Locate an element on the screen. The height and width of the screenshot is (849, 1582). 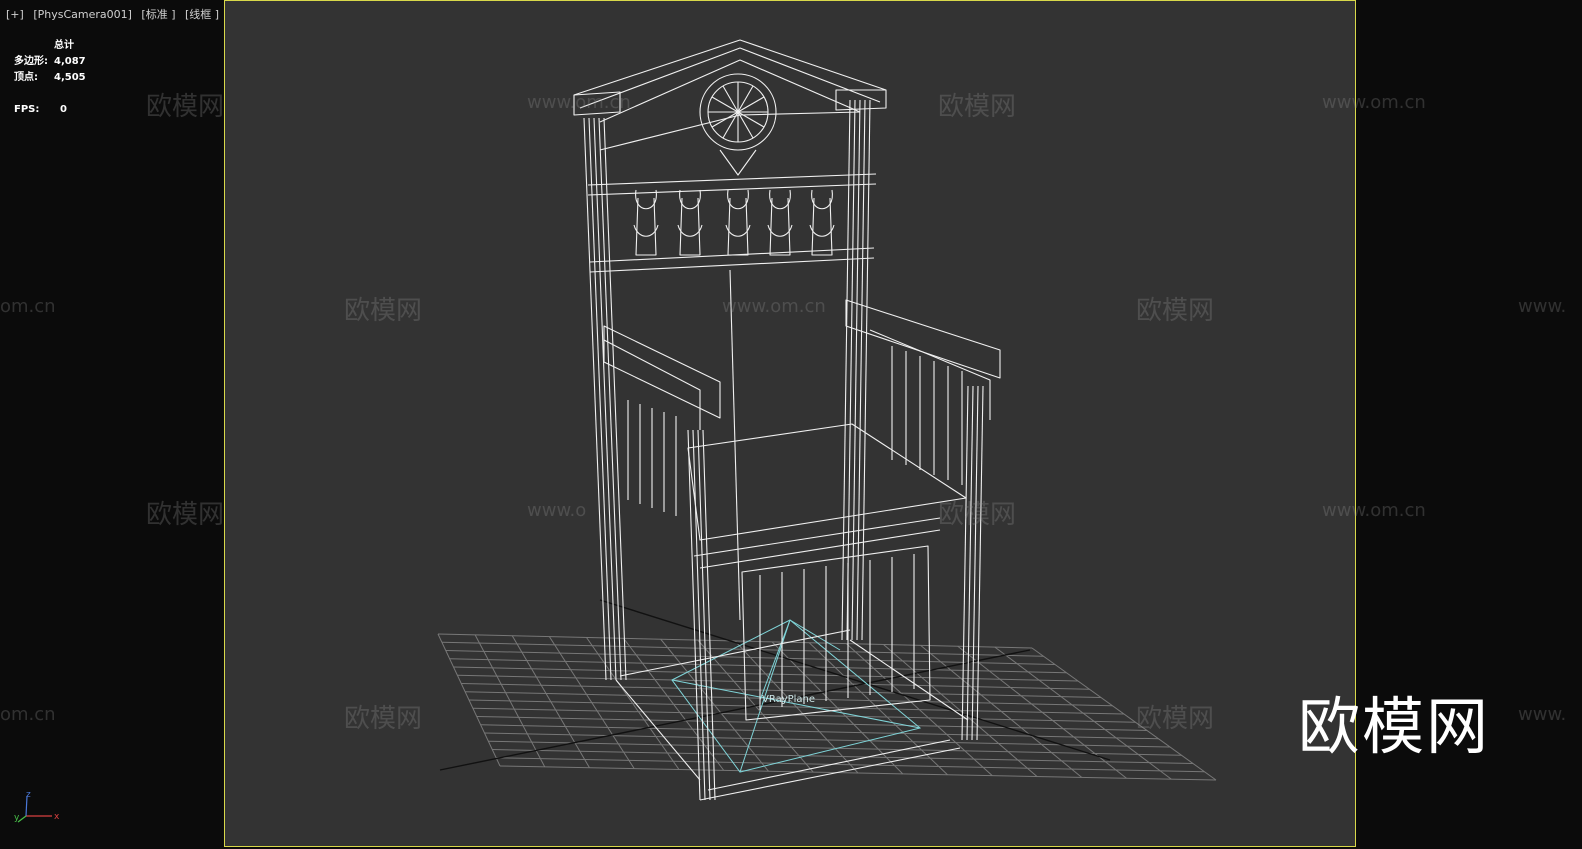
left-armrest is located at coordinates (662, 372).